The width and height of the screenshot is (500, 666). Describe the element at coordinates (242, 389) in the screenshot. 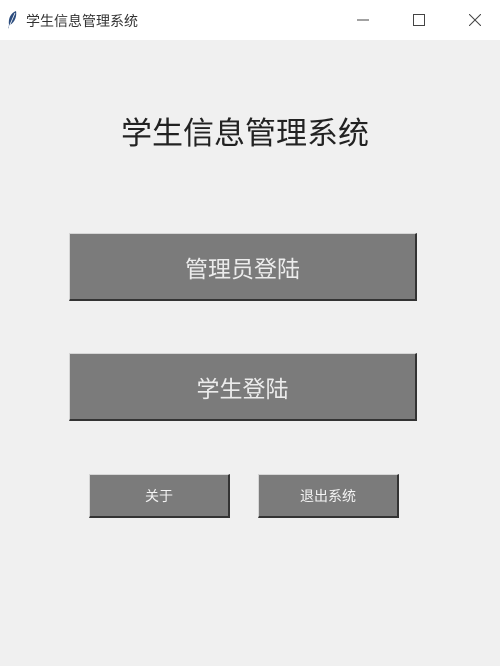

I see `student-login-label: 学生登陆` at that location.